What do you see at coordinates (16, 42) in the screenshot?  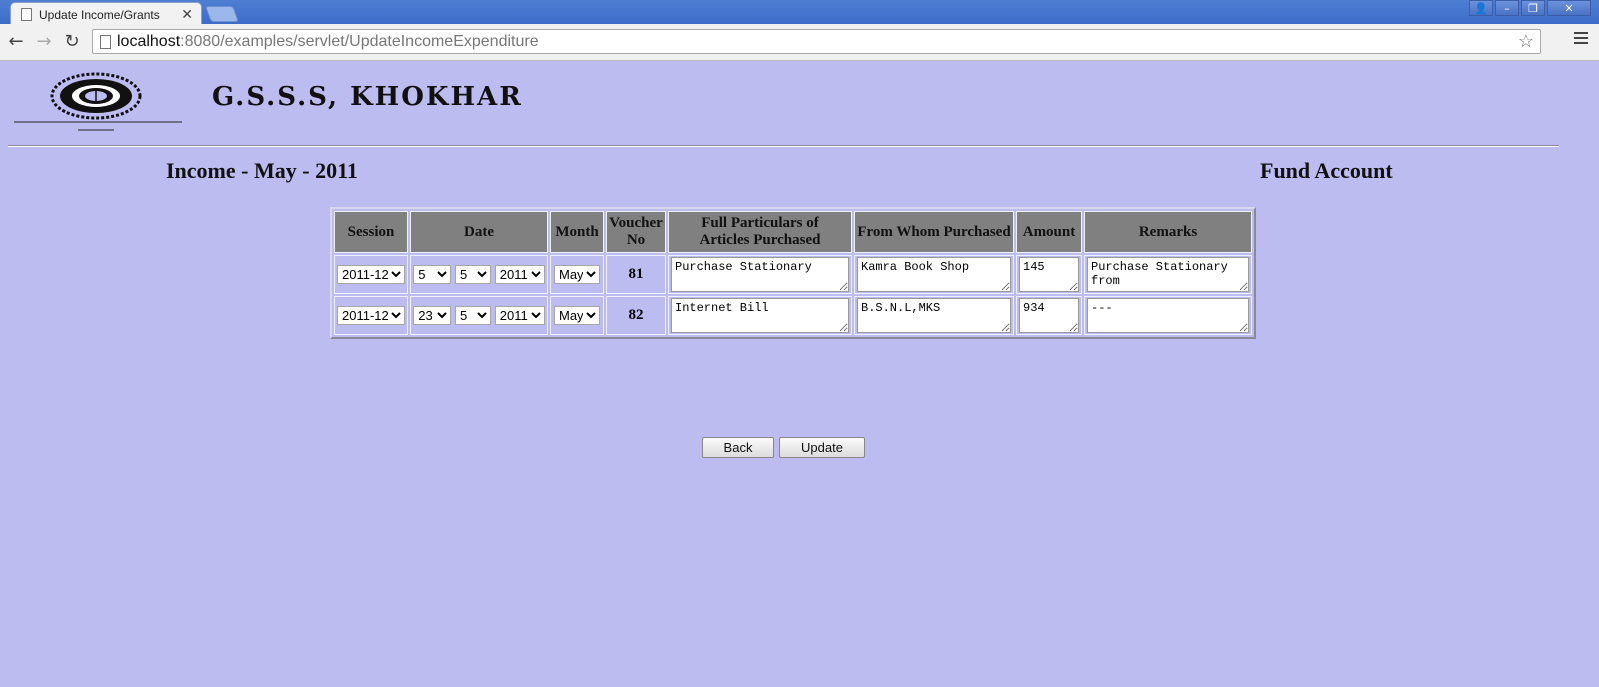 I see `back-arrow-icon: ←` at bounding box center [16, 42].